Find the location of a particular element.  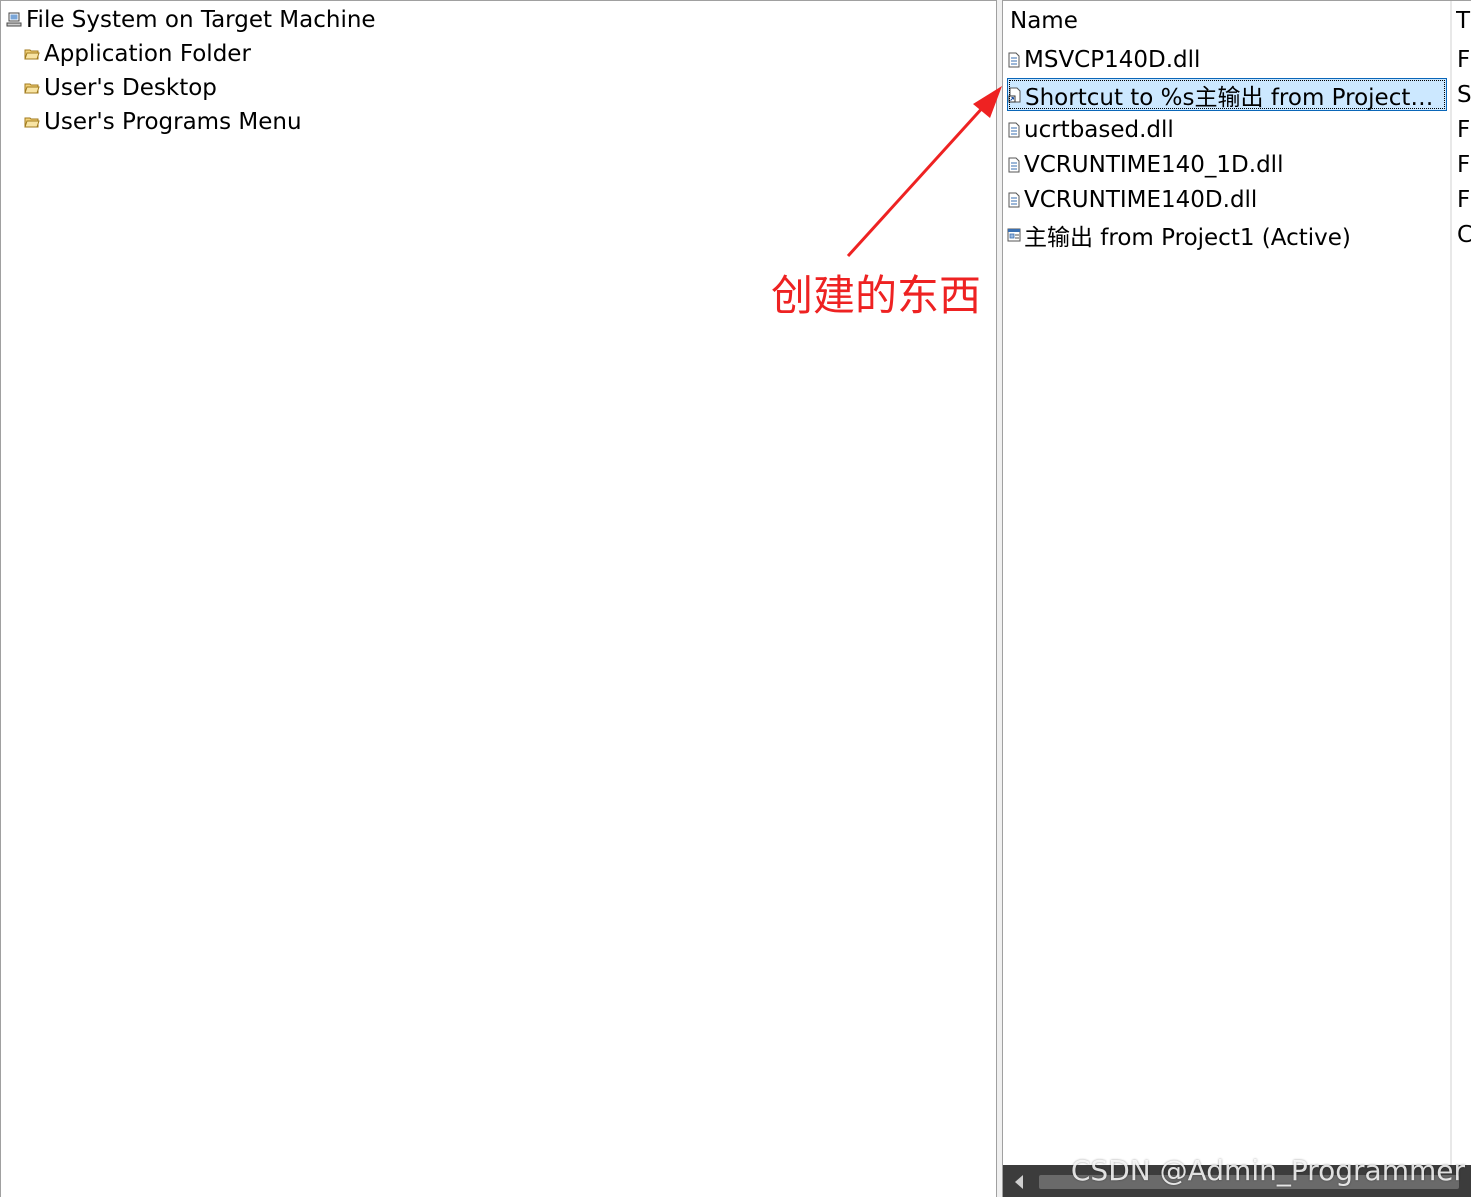

column-header-type: T is located at coordinates (1463, 21).